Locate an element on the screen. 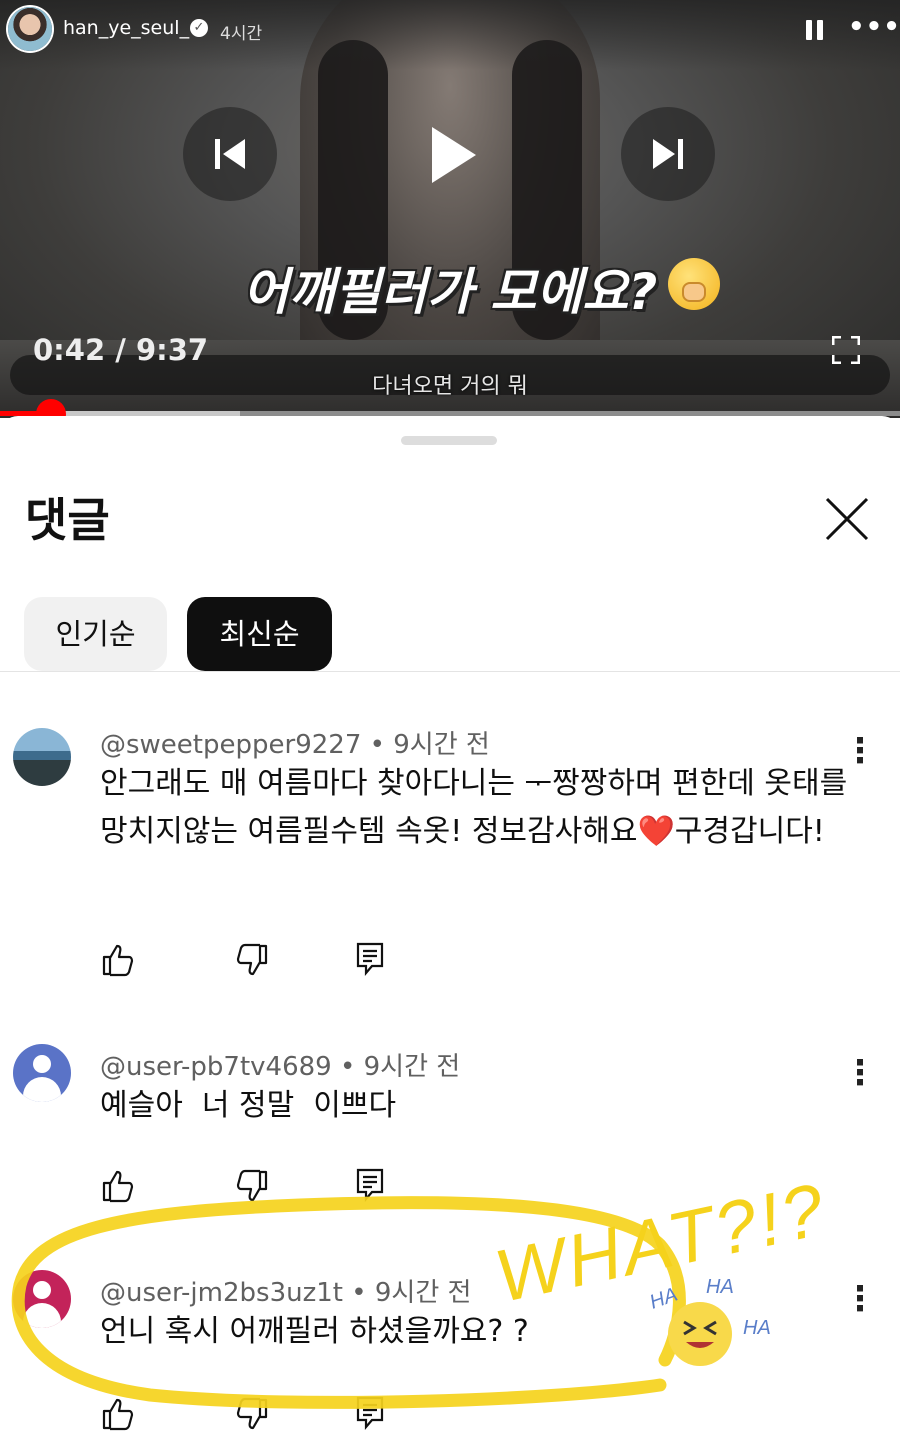 Image resolution: width=900 pixels, height=1447 pixels. play-icon is located at coordinates (454, 155).